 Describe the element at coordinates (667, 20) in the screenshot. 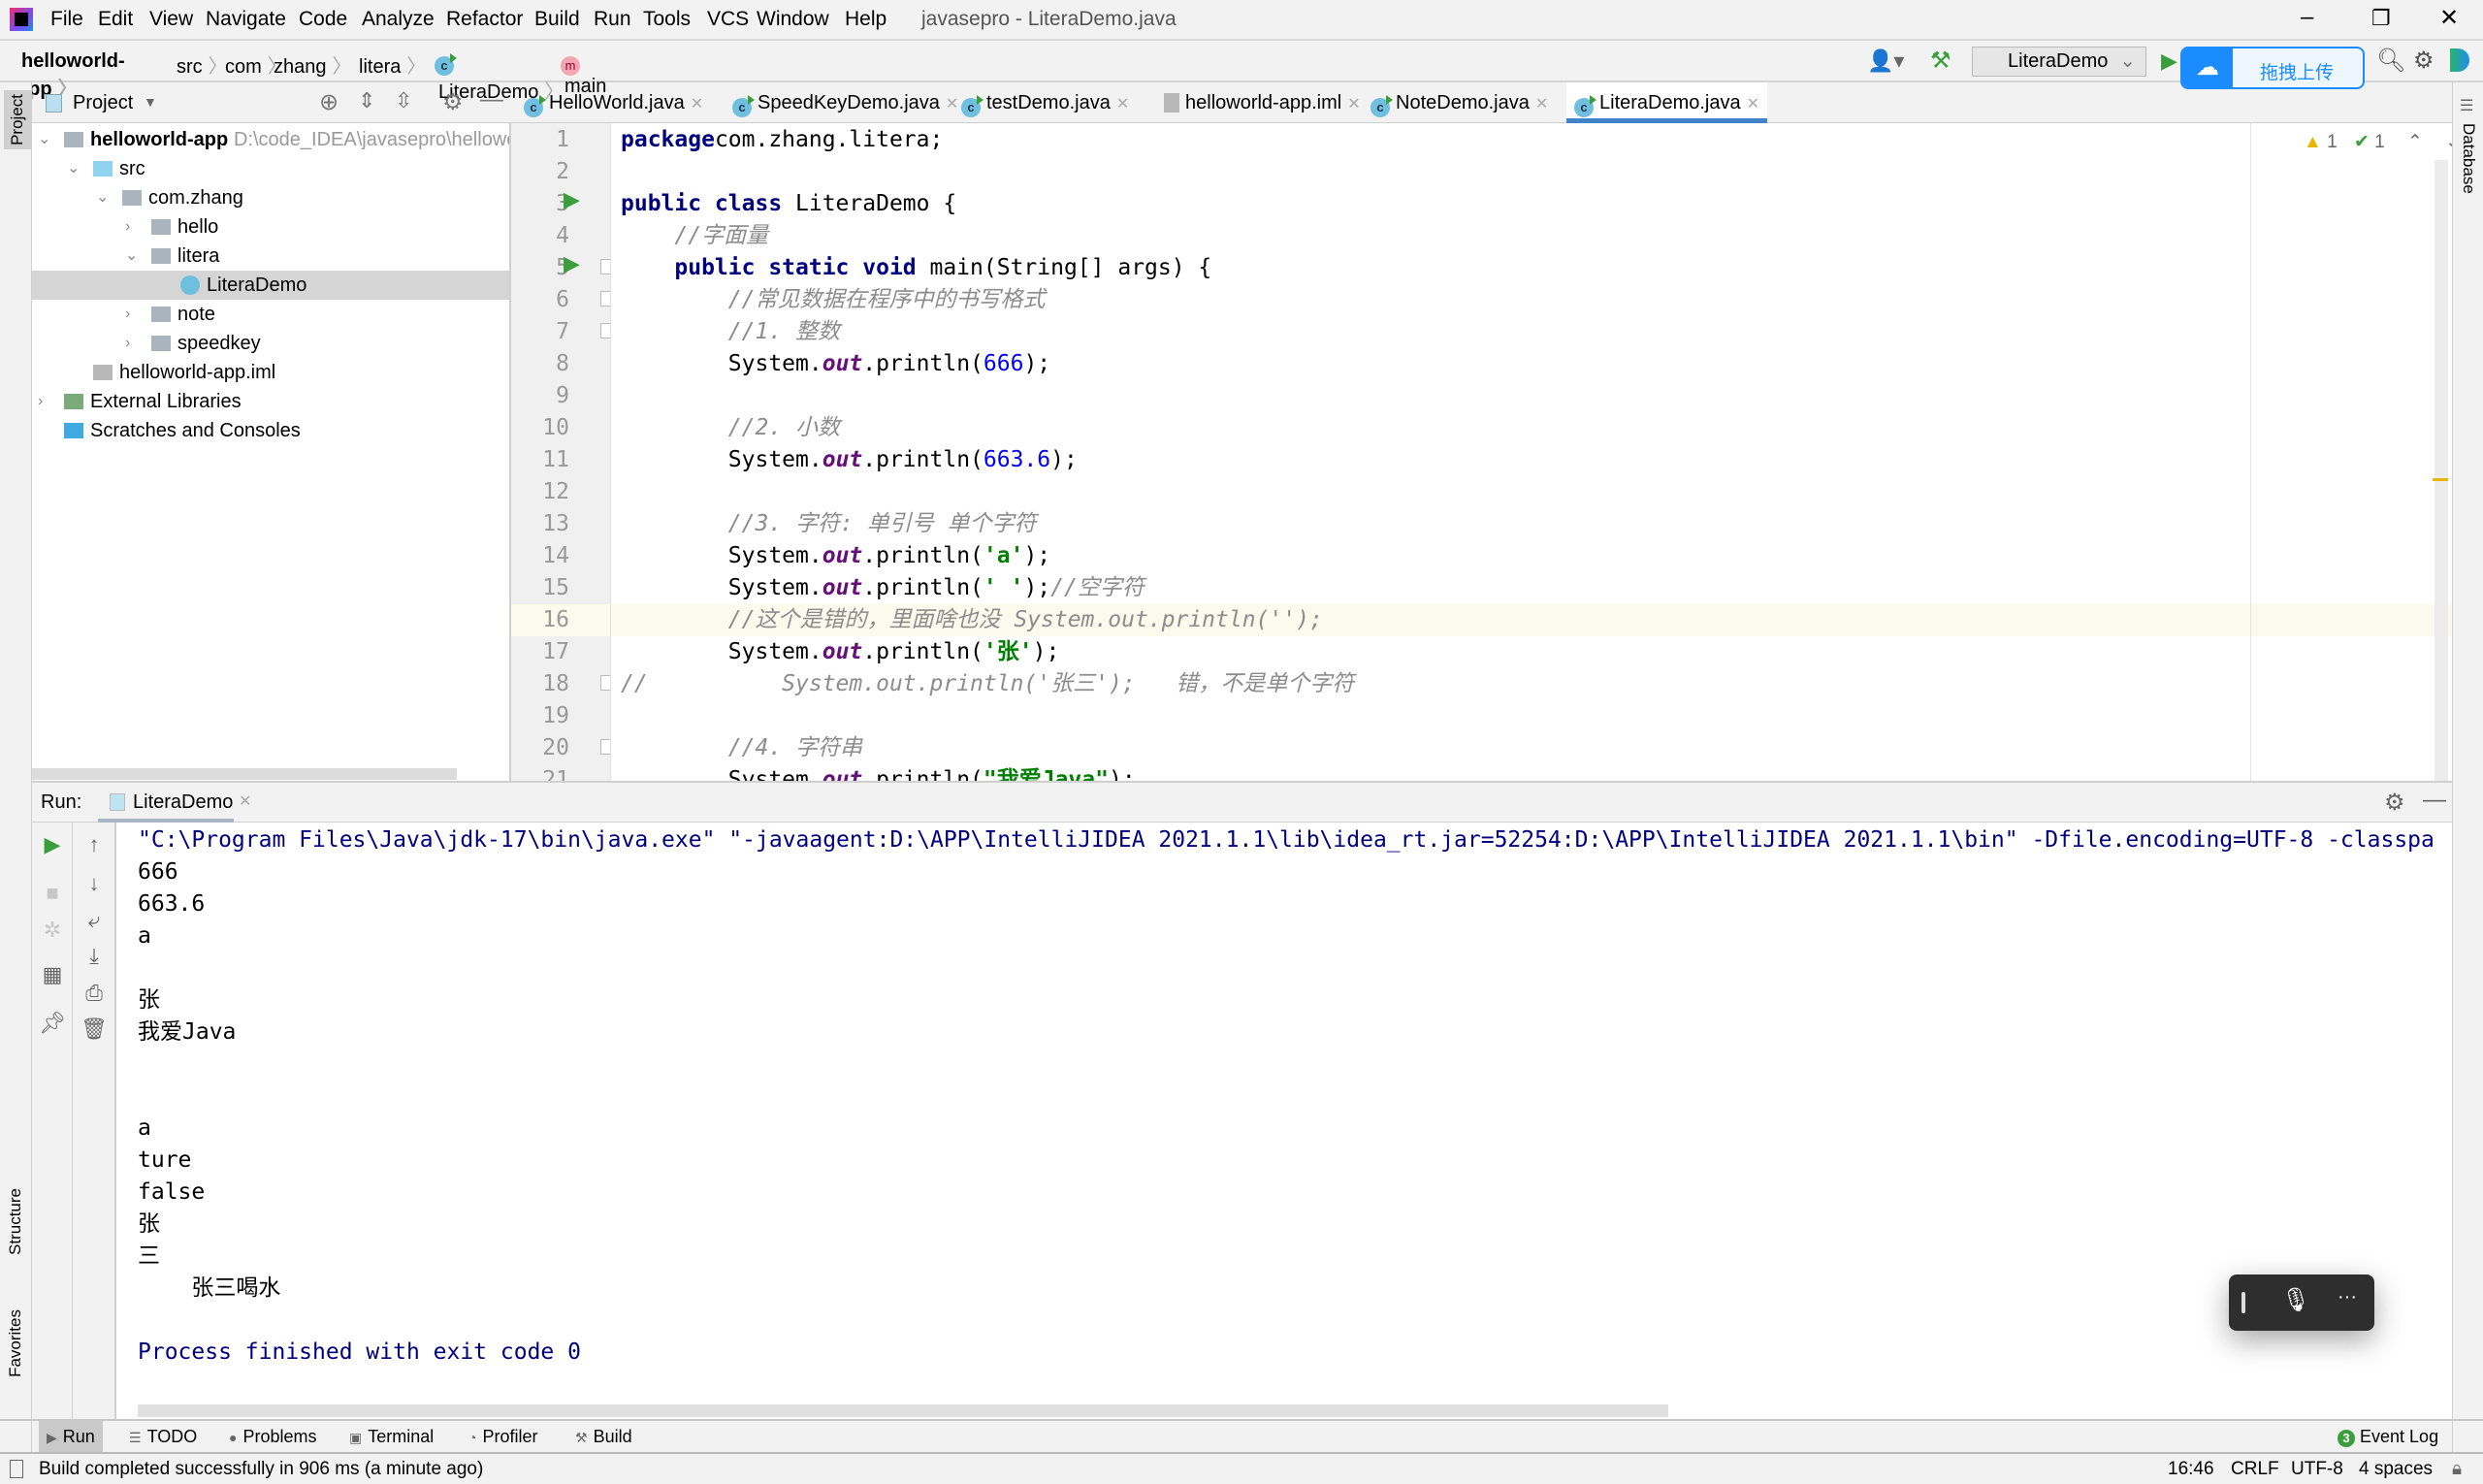

I see `menu-tools: Tools` at that location.